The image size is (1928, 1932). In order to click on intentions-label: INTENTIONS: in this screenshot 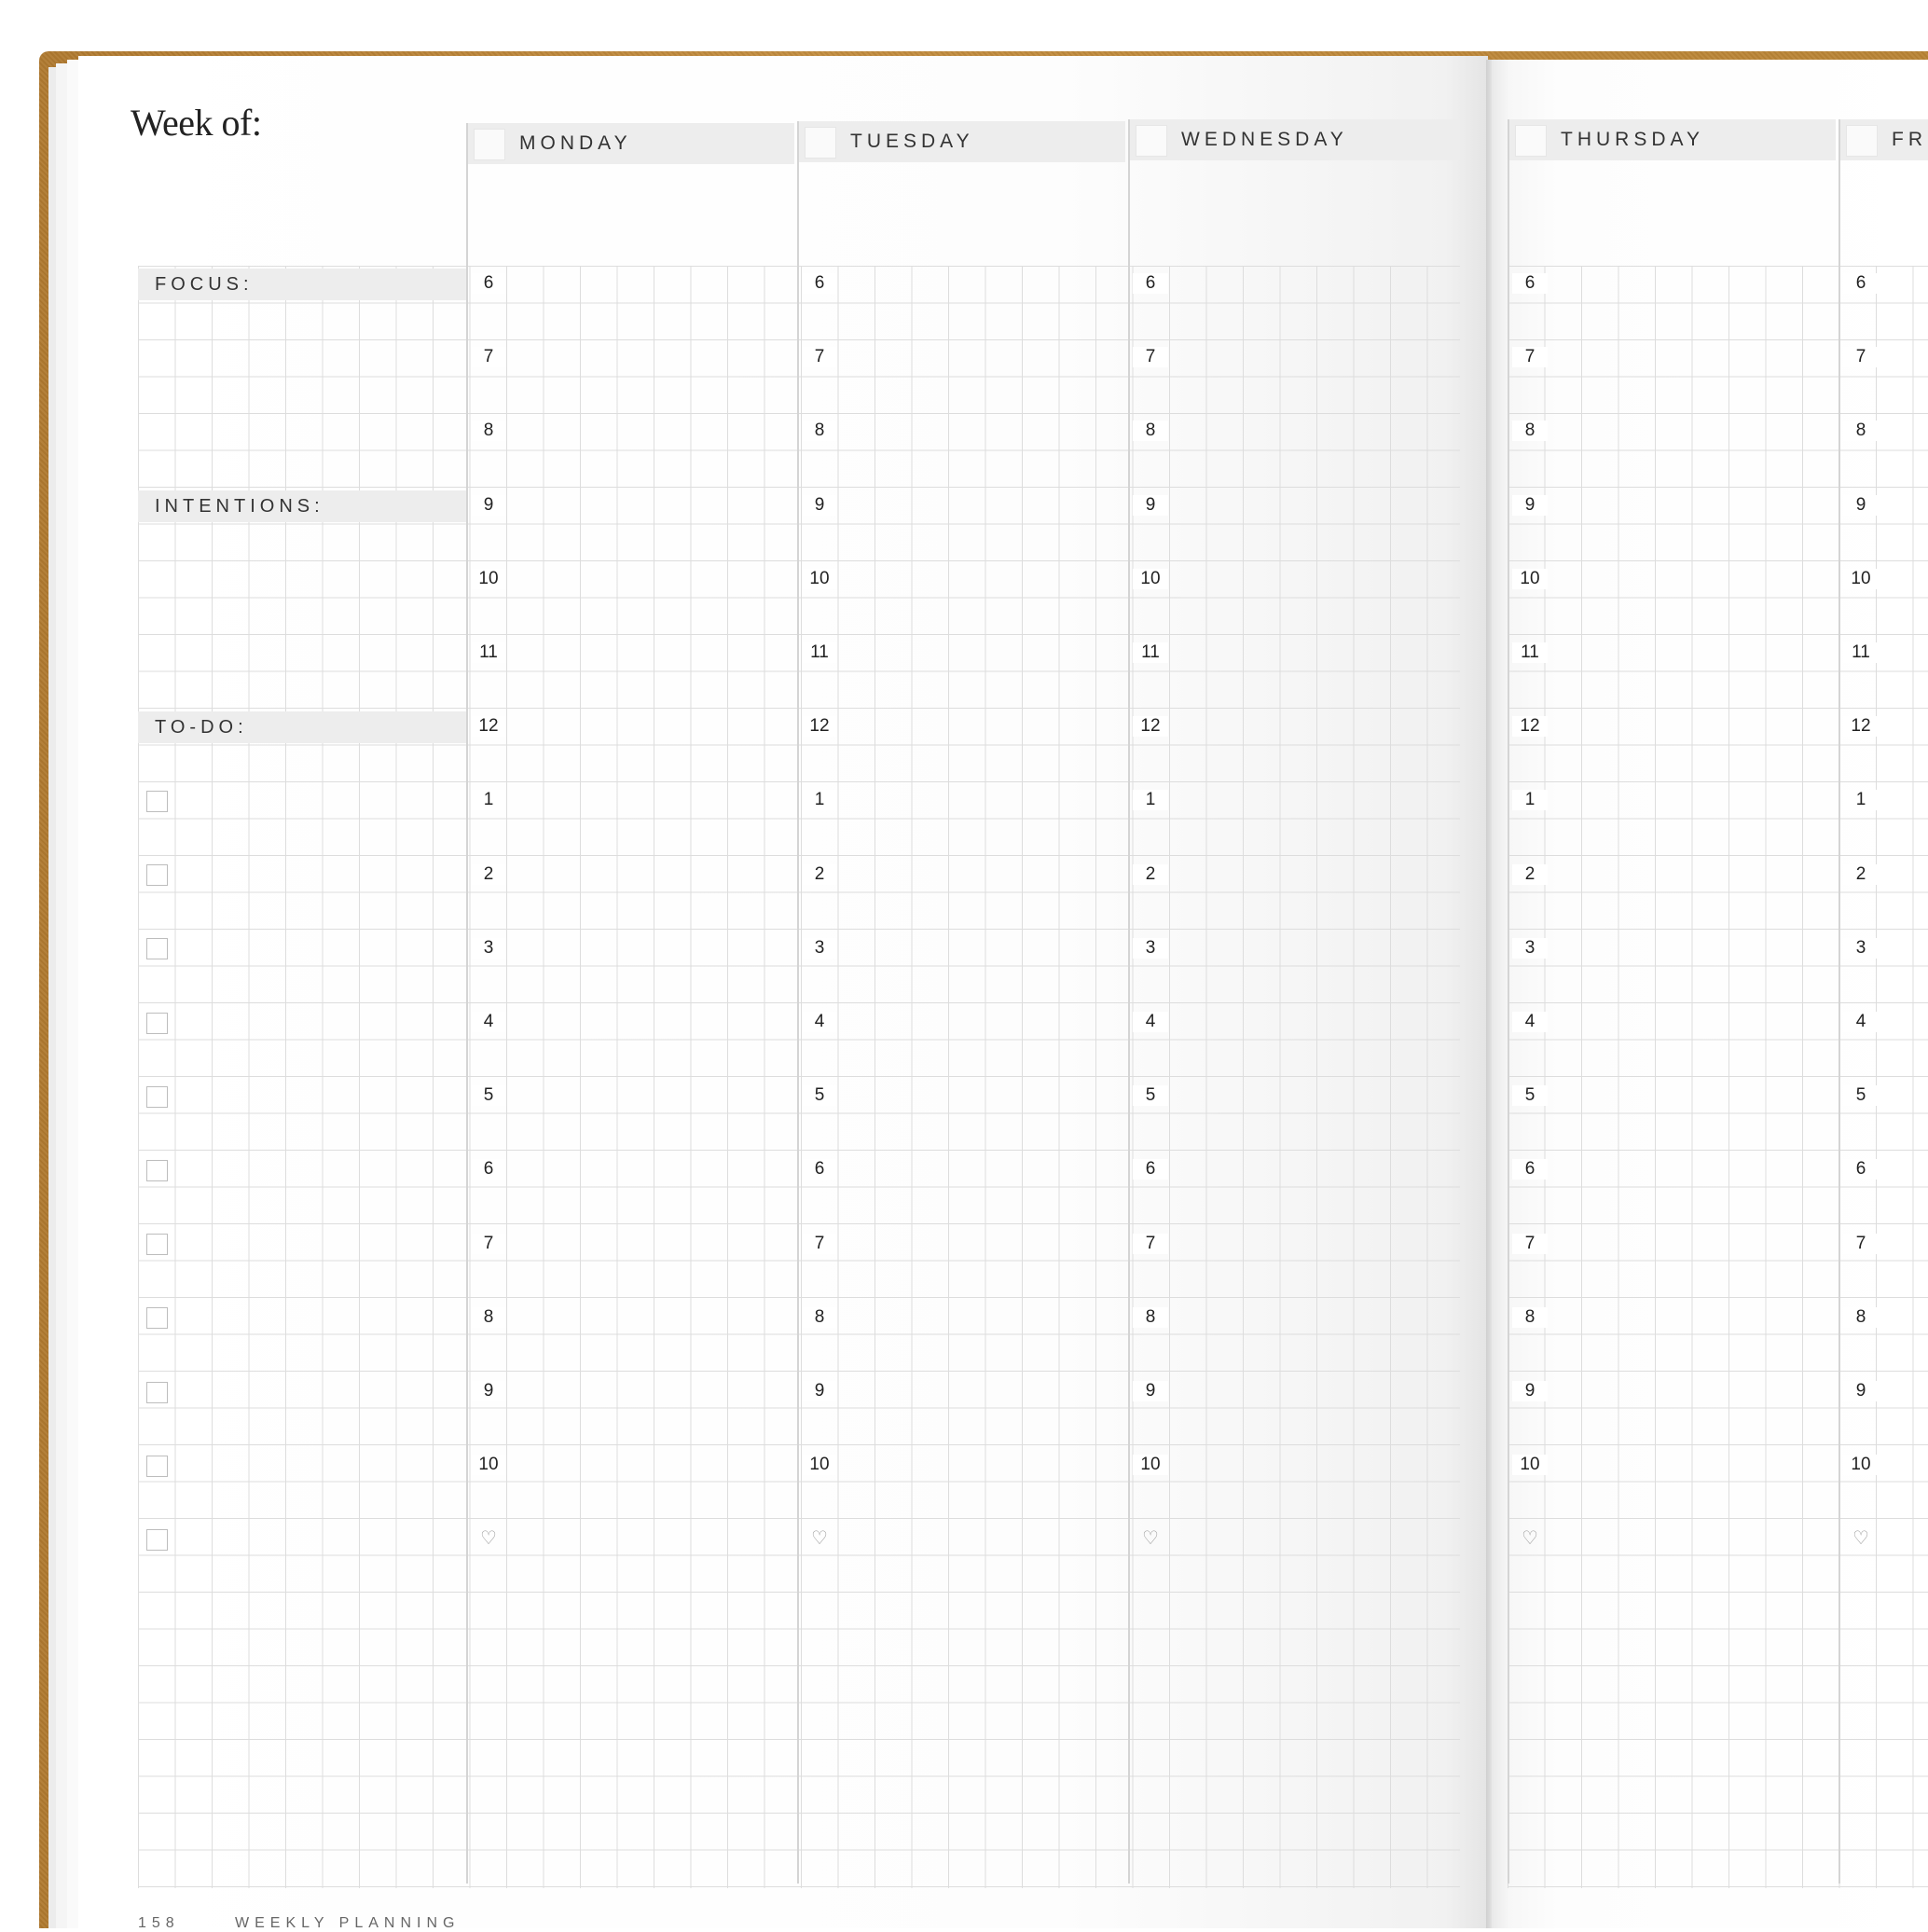, I will do `click(302, 506)`.